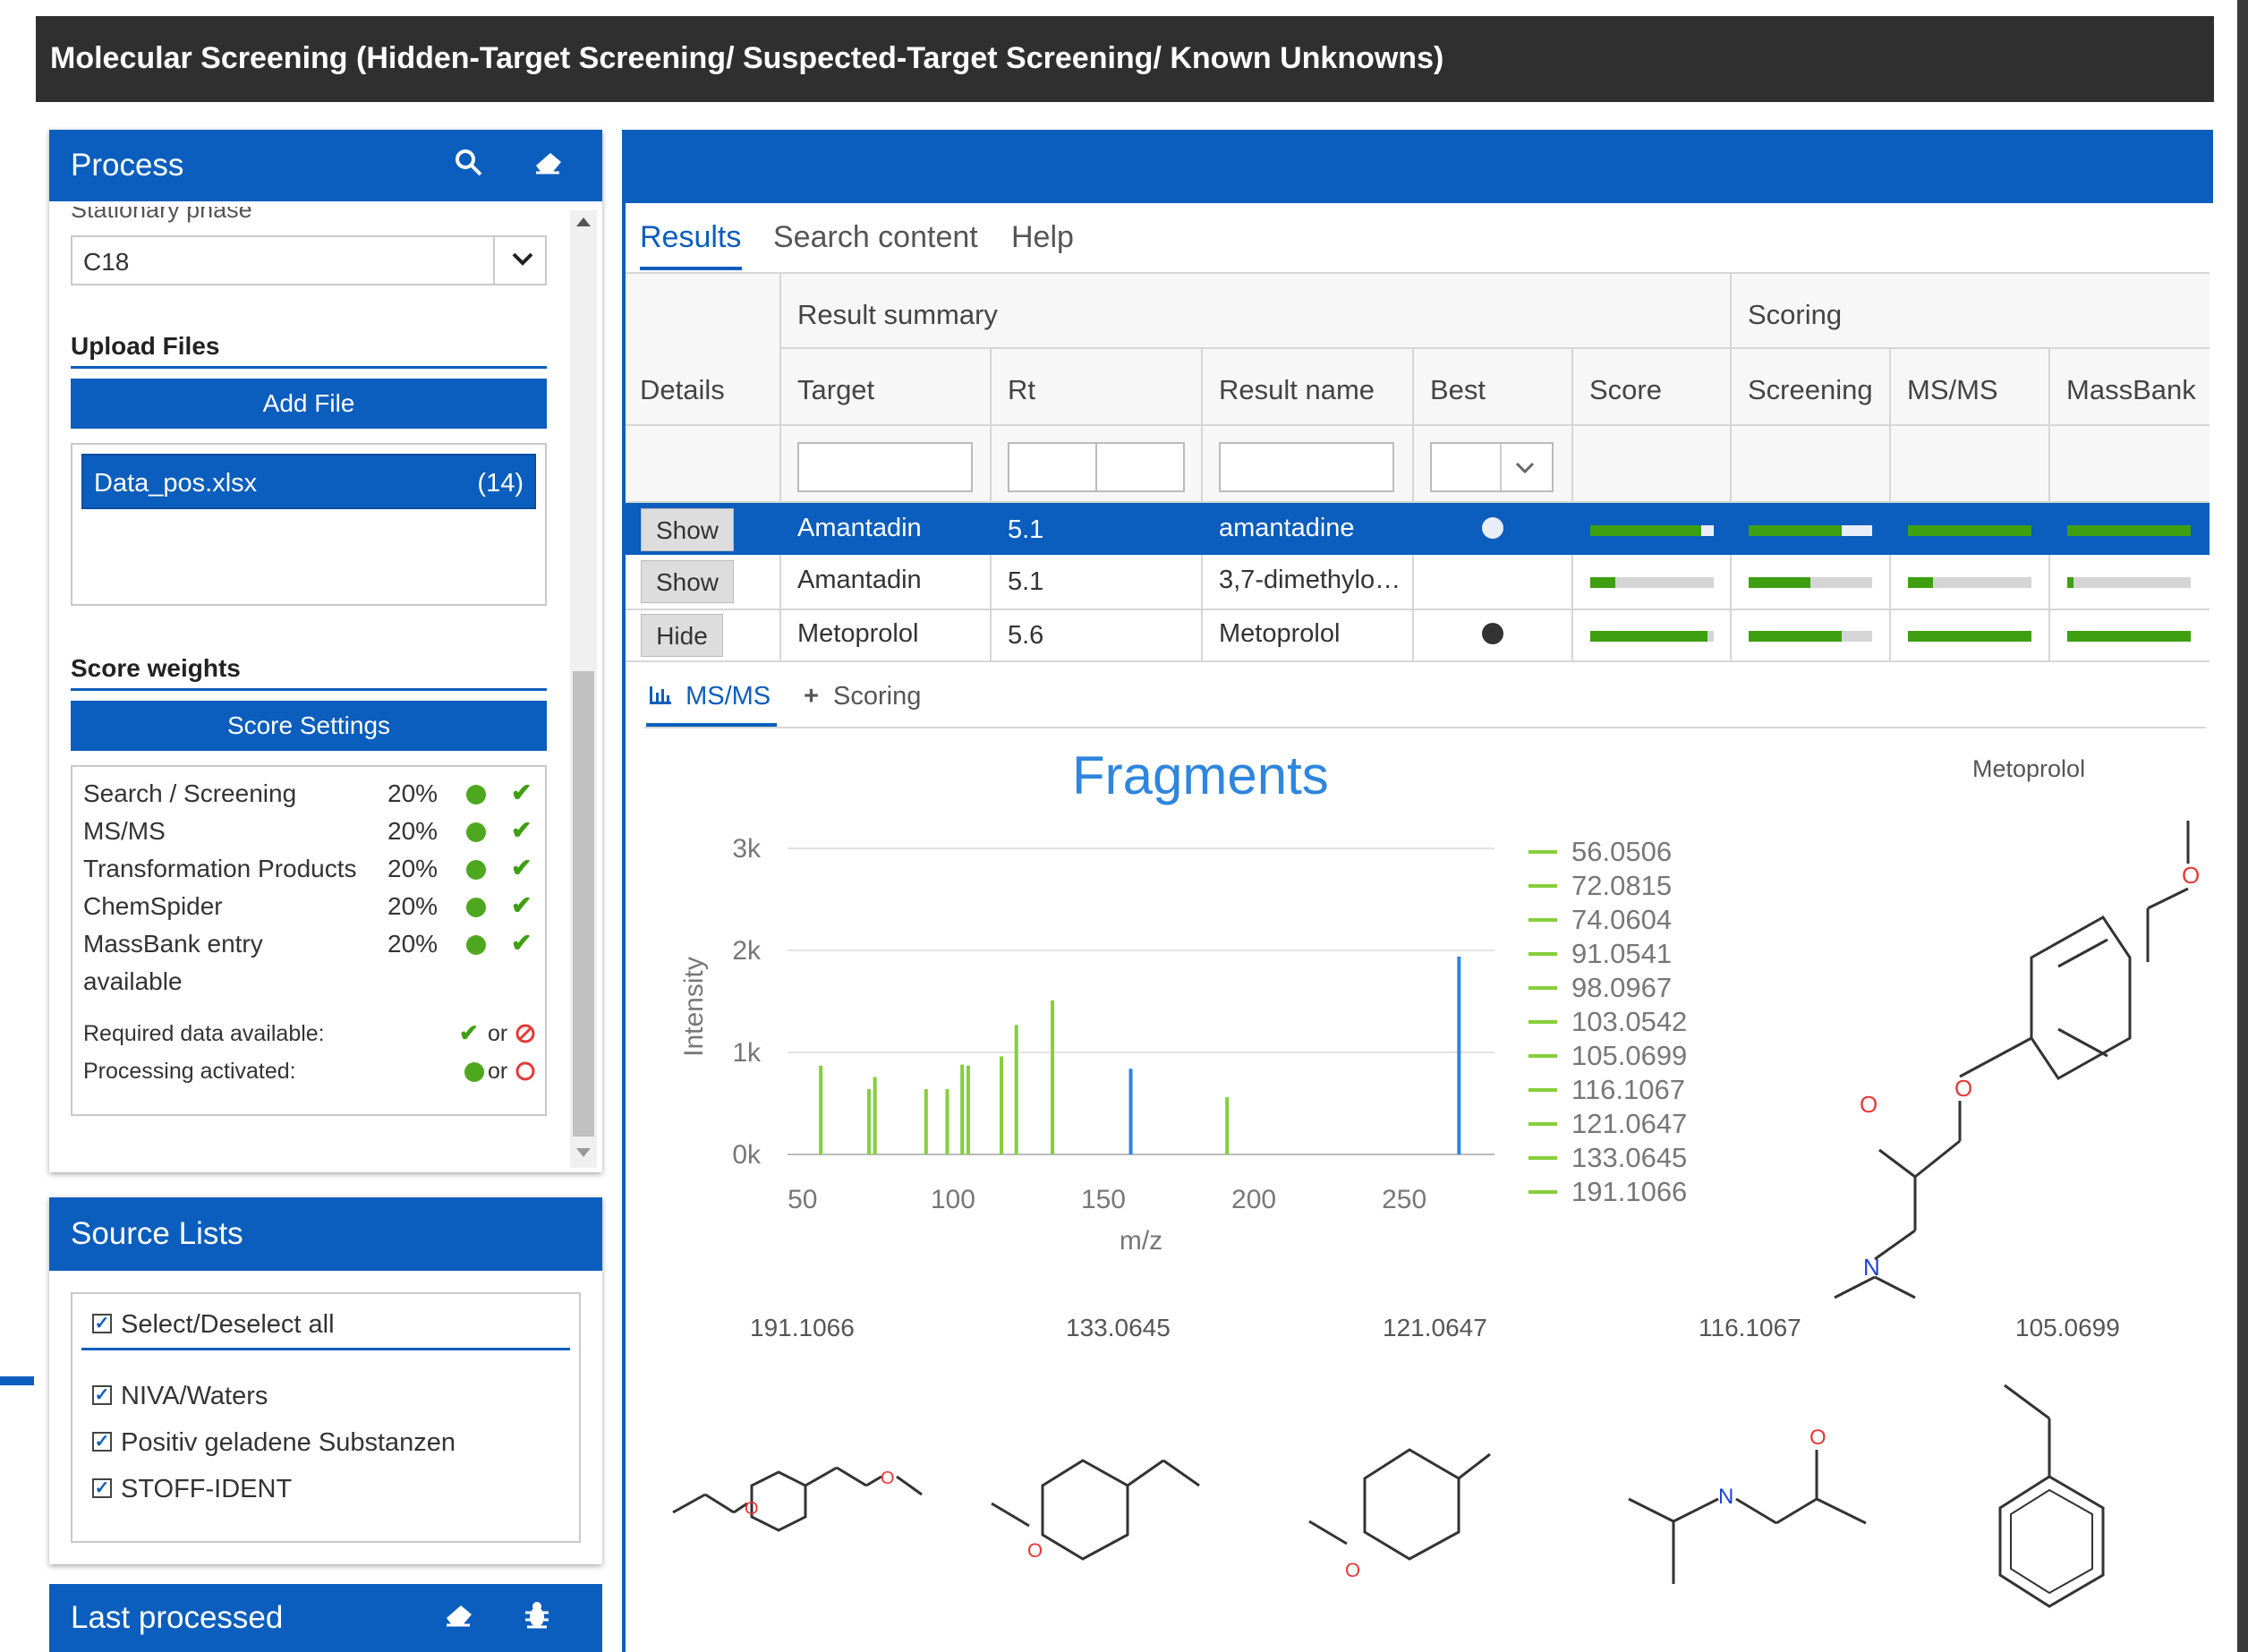  Describe the element at coordinates (1725, 1497) in the screenshot. I see `svg-text: N` at that location.